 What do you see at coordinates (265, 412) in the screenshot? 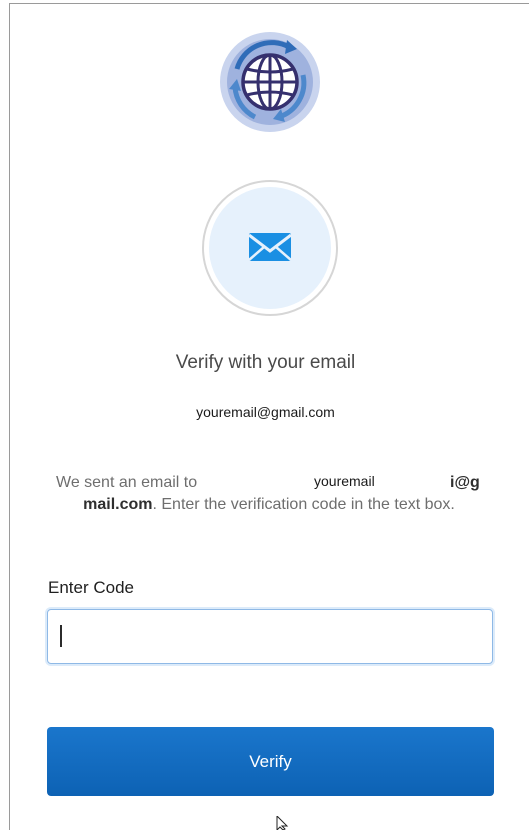
I see `identifier-email: youremail@gmail.com` at bounding box center [265, 412].